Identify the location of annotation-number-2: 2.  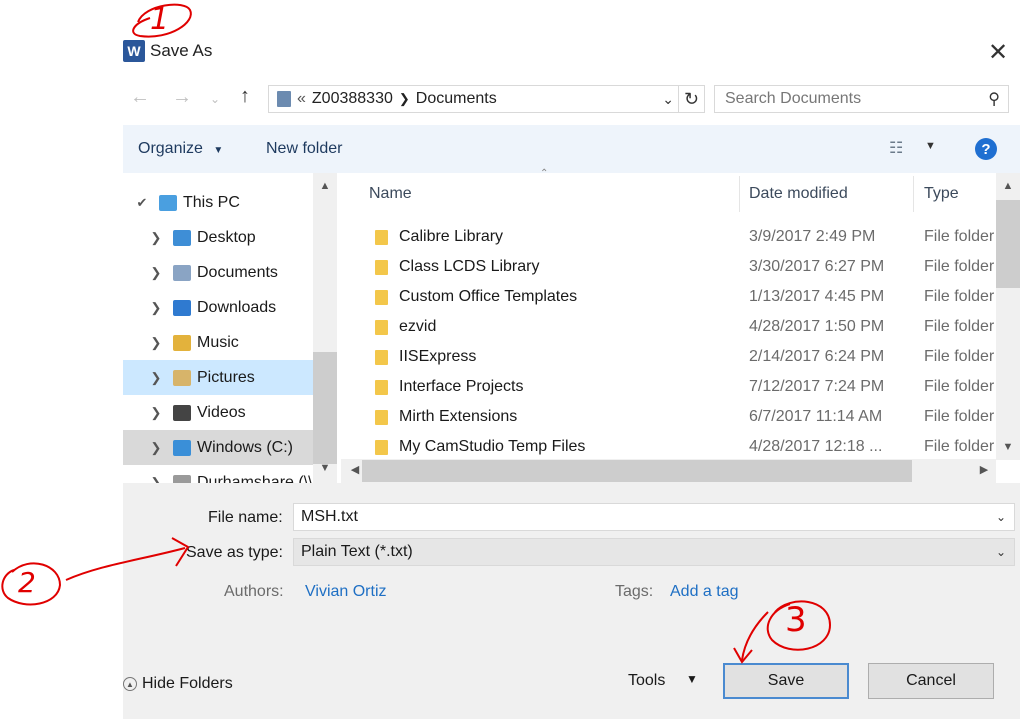
(27, 582).